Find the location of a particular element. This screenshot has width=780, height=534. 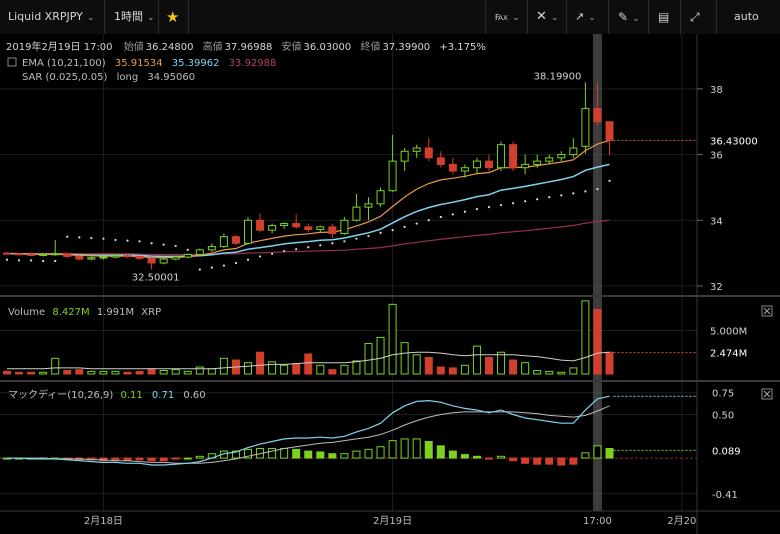

candles-icon: ℻ ⌄ is located at coordinates (507, 17).